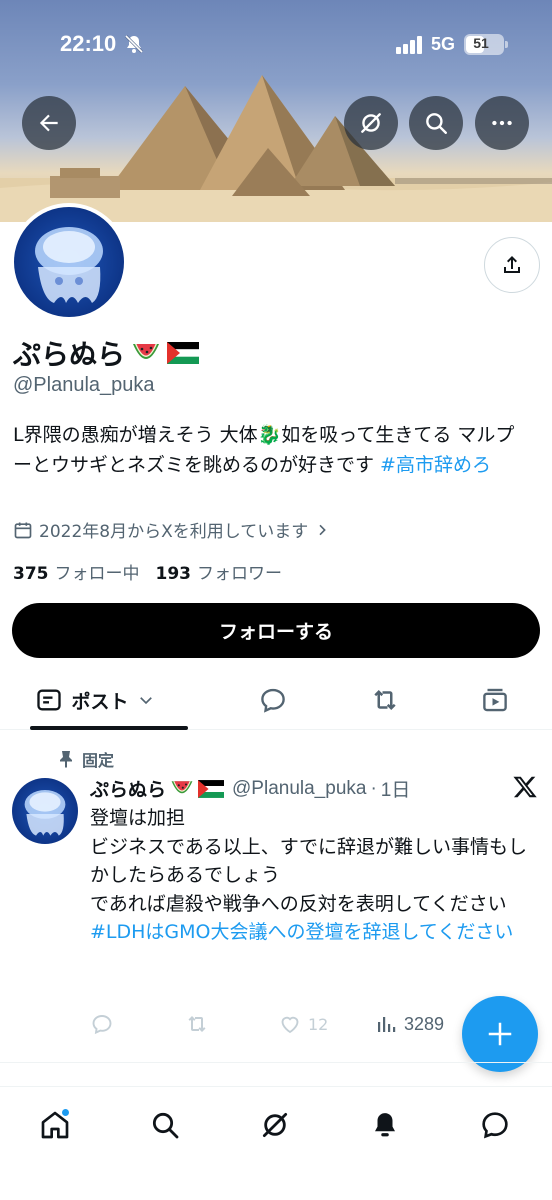  Describe the element at coordinates (147, 571) in the screenshot. I see `follow-counts: 375 フォロー中 193 フォロワー` at that location.